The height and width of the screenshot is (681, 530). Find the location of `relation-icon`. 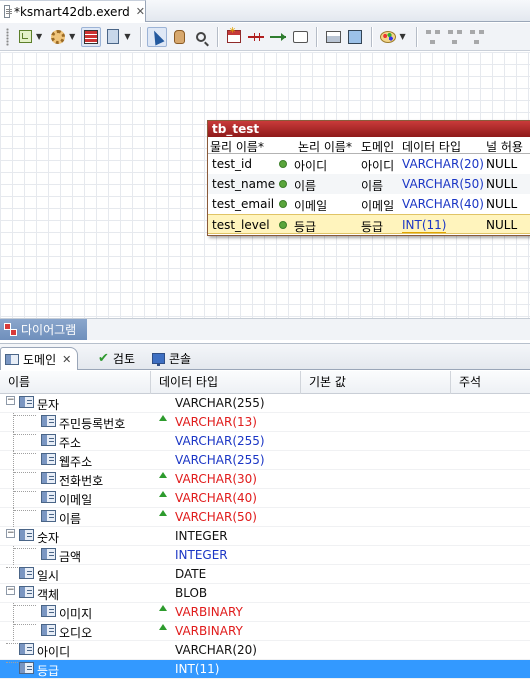

relation-icon is located at coordinates (256, 36).